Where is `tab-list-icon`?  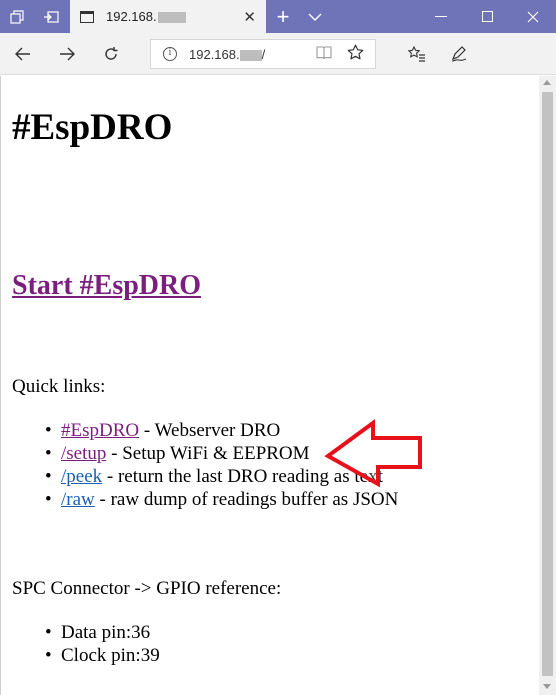 tab-list-icon is located at coordinates (315, 16).